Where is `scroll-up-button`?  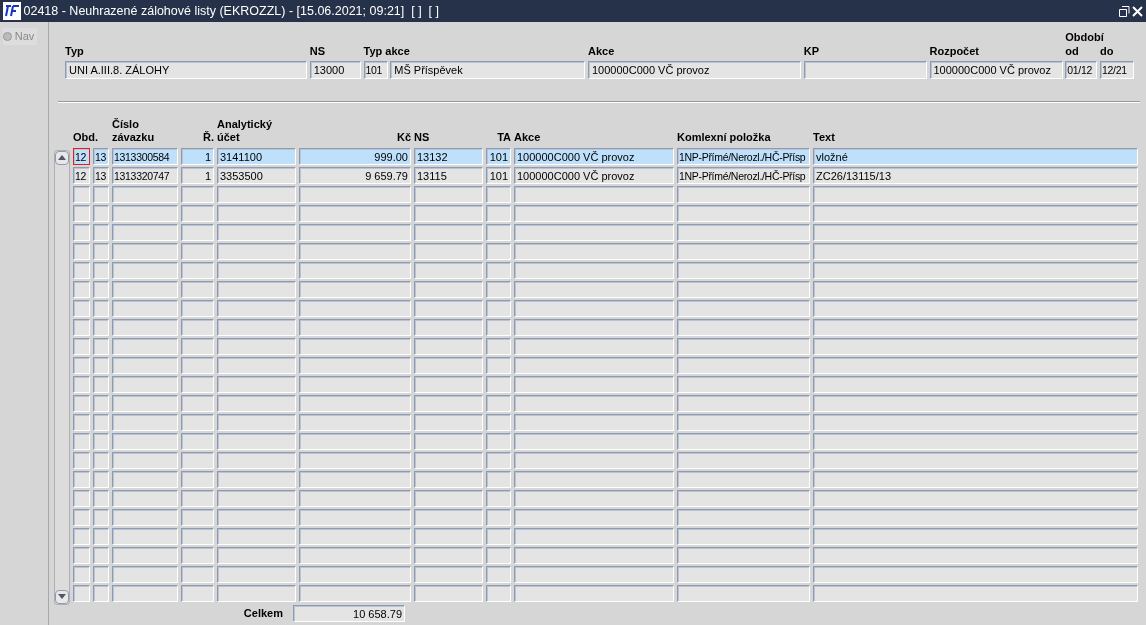
scroll-up-button is located at coordinates (62, 157).